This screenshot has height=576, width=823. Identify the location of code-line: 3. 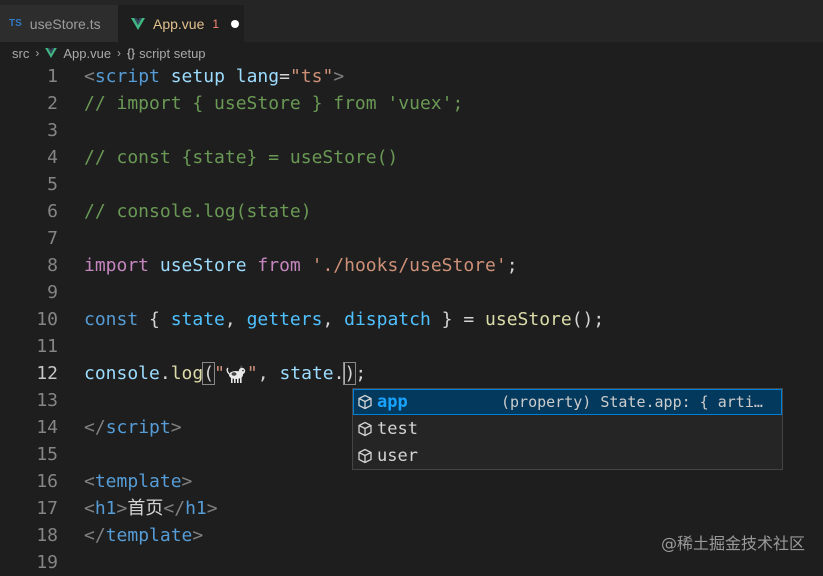
(411, 130).